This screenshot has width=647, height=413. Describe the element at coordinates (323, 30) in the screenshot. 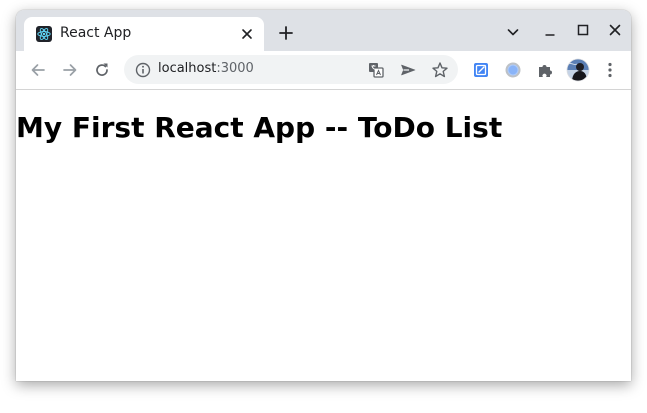

I see `title-bar: React App` at that location.